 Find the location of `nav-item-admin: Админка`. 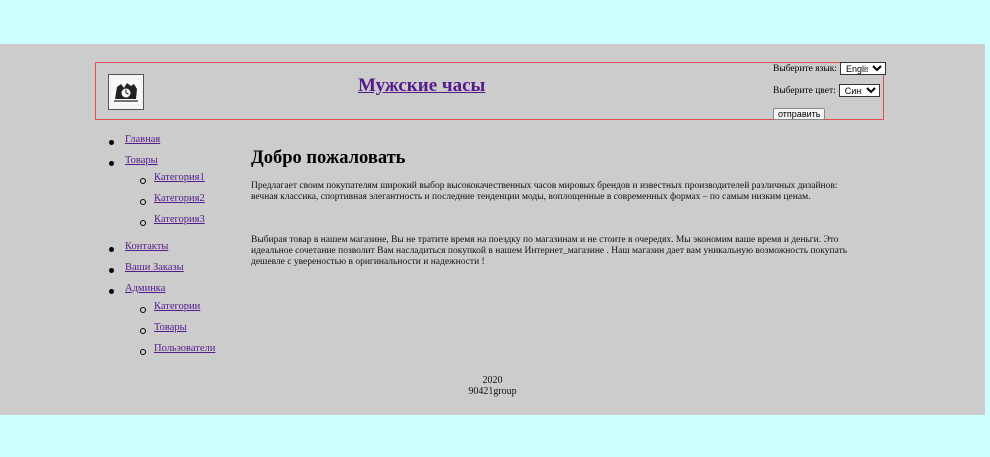

nav-item-admin: Админка is located at coordinates (145, 288).